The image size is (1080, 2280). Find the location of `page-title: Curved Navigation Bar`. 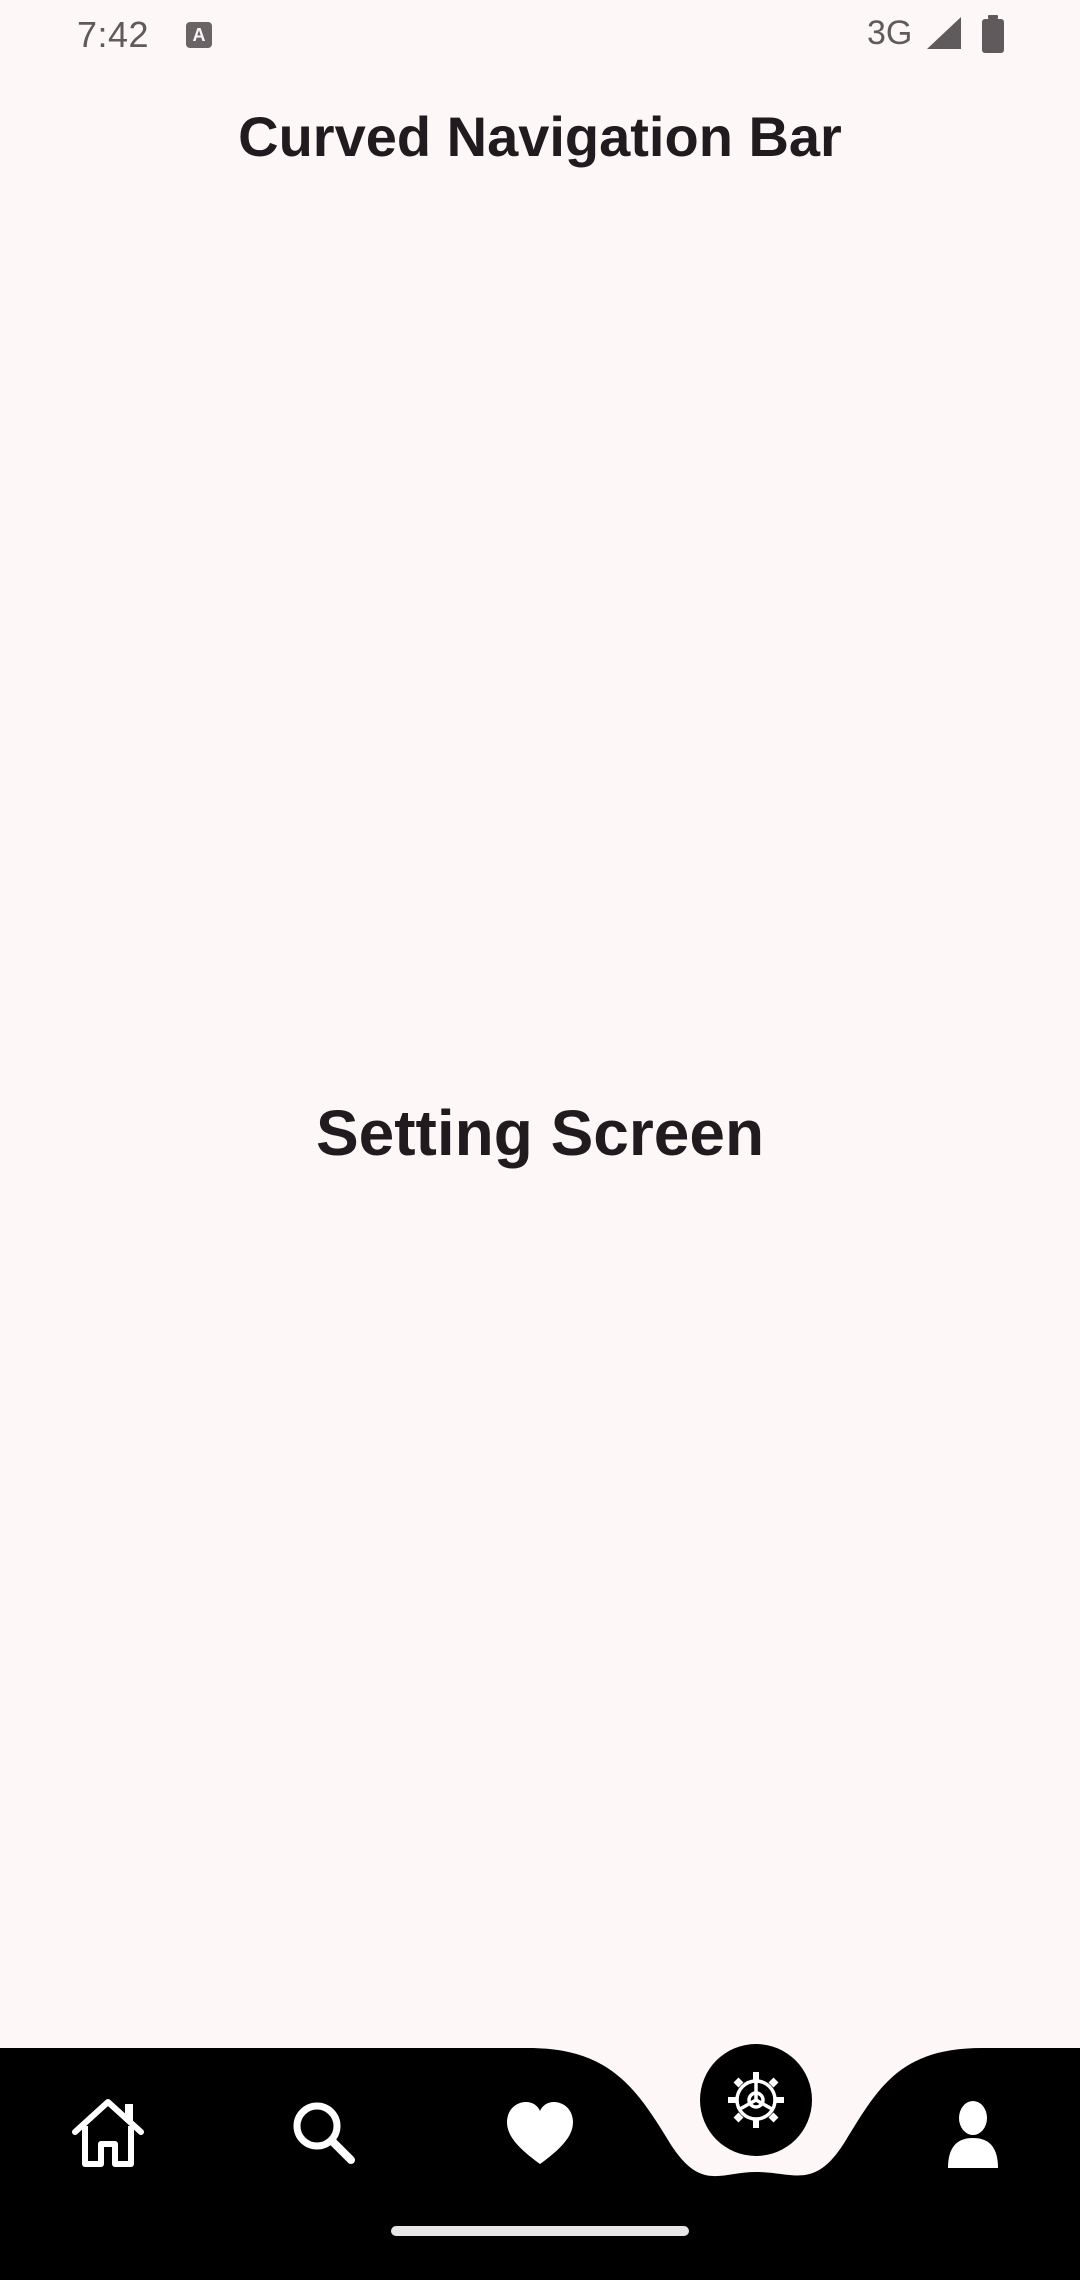

page-title: Curved Navigation Bar is located at coordinates (540, 136).